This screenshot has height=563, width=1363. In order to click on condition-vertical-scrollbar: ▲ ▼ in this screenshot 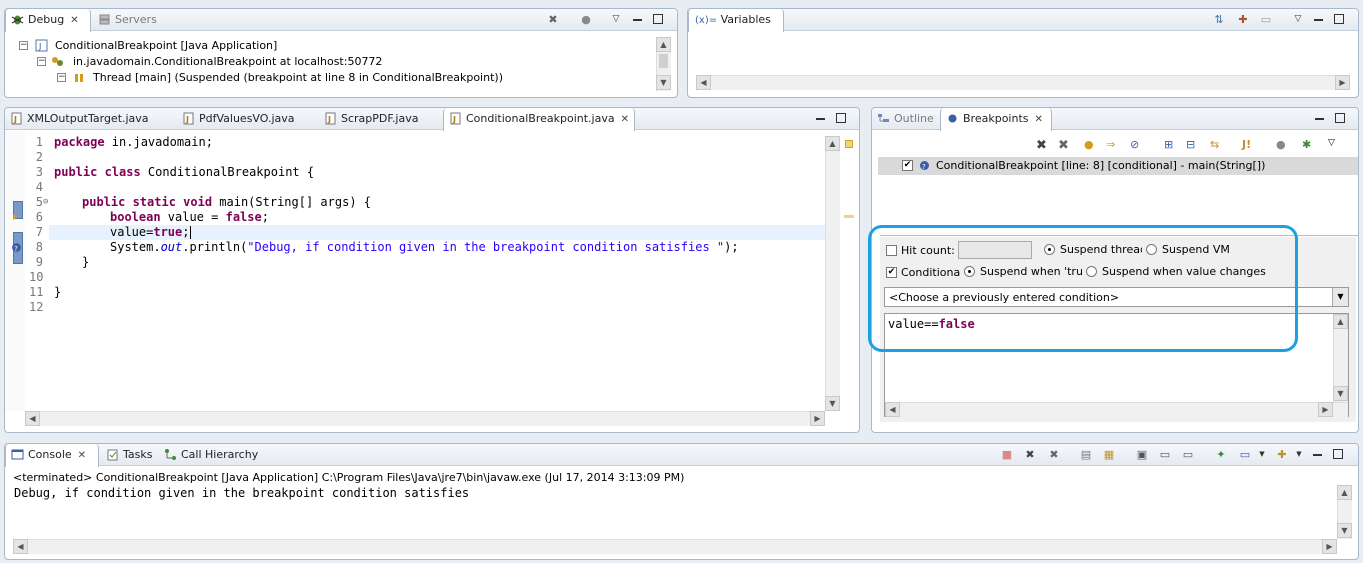, I will do `click(1340, 358)`.